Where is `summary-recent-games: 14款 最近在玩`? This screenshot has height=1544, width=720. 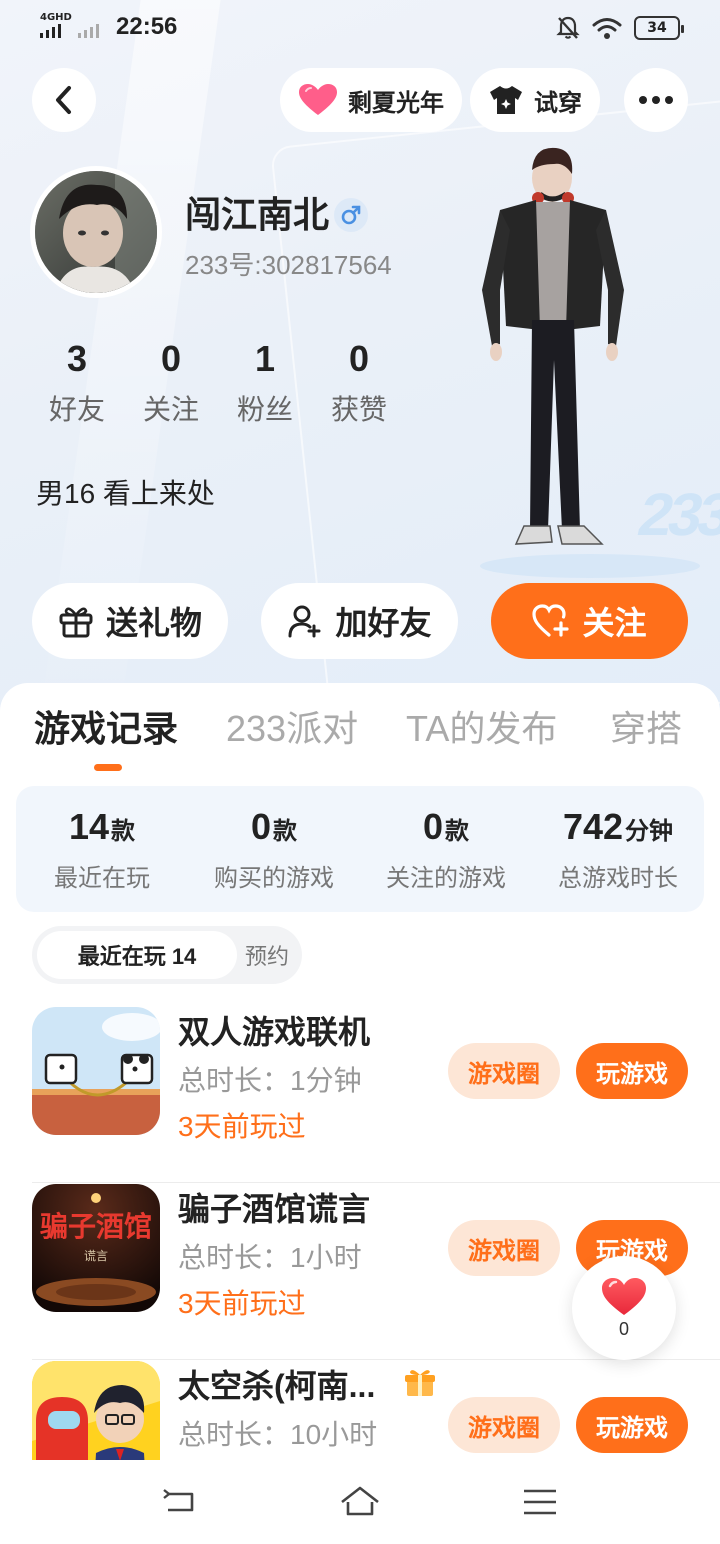 summary-recent-games: 14款 最近在玩 is located at coordinates (102, 849).